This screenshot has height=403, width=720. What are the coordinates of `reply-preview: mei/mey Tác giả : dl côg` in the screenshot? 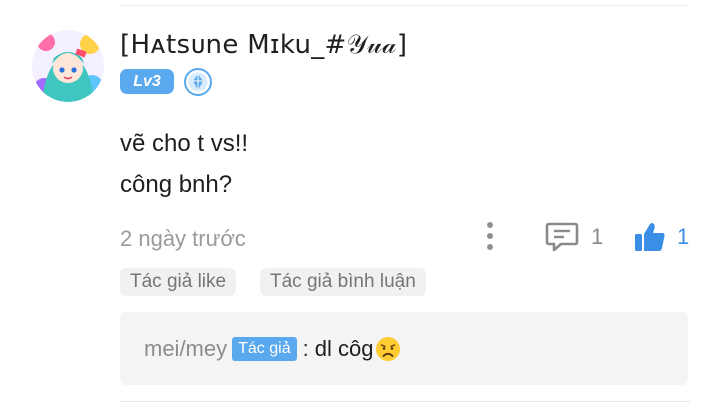 It's located at (404, 348).